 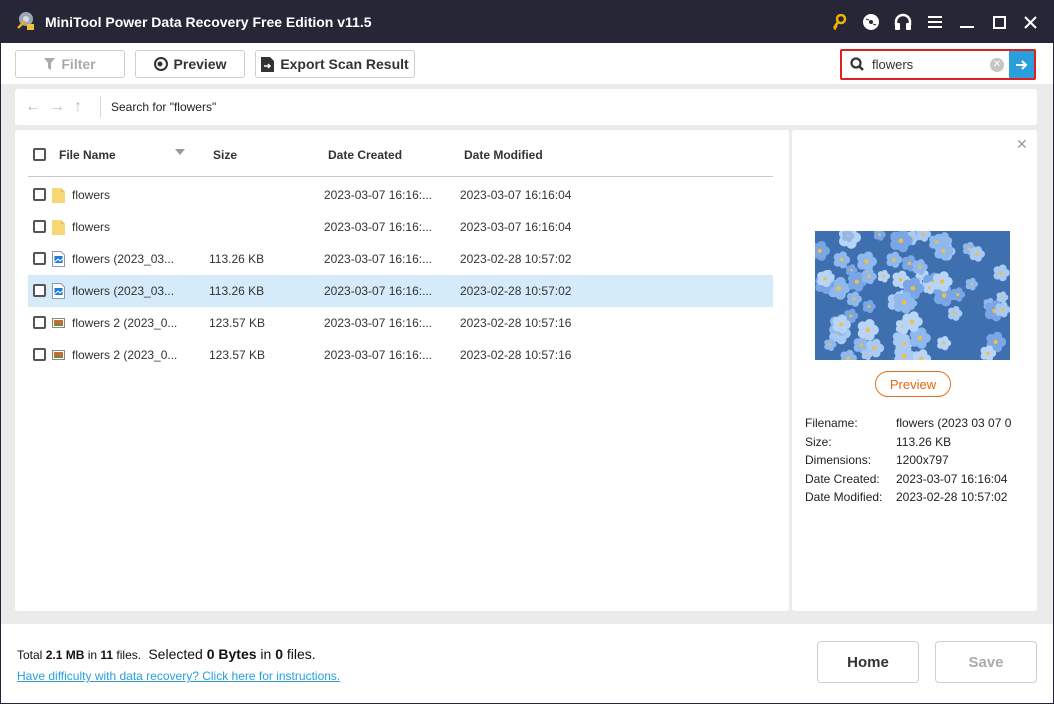 What do you see at coordinates (932, 64) in the screenshot?
I see `search-input` at bounding box center [932, 64].